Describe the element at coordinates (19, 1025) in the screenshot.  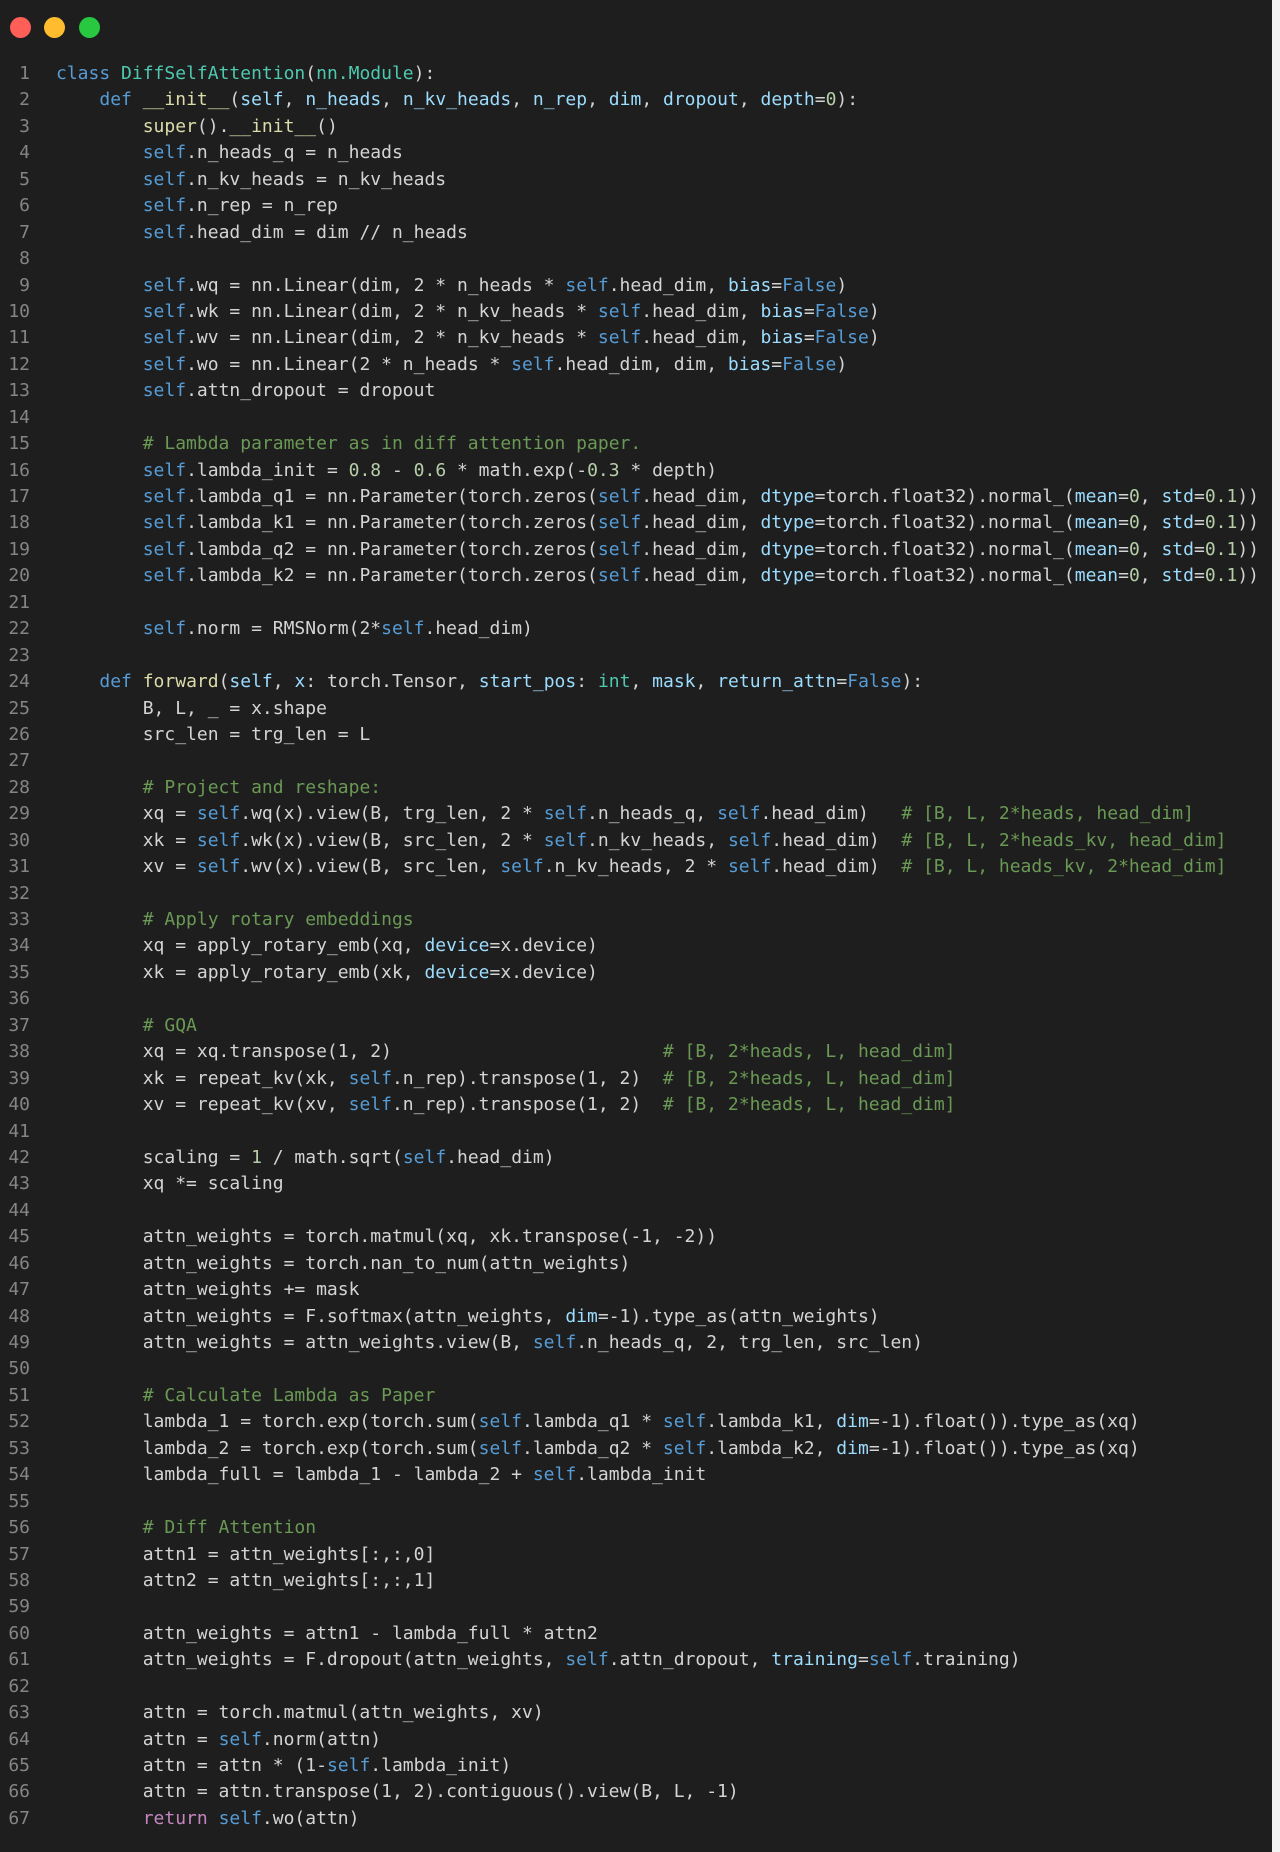
I see `line-number: 37` at that location.